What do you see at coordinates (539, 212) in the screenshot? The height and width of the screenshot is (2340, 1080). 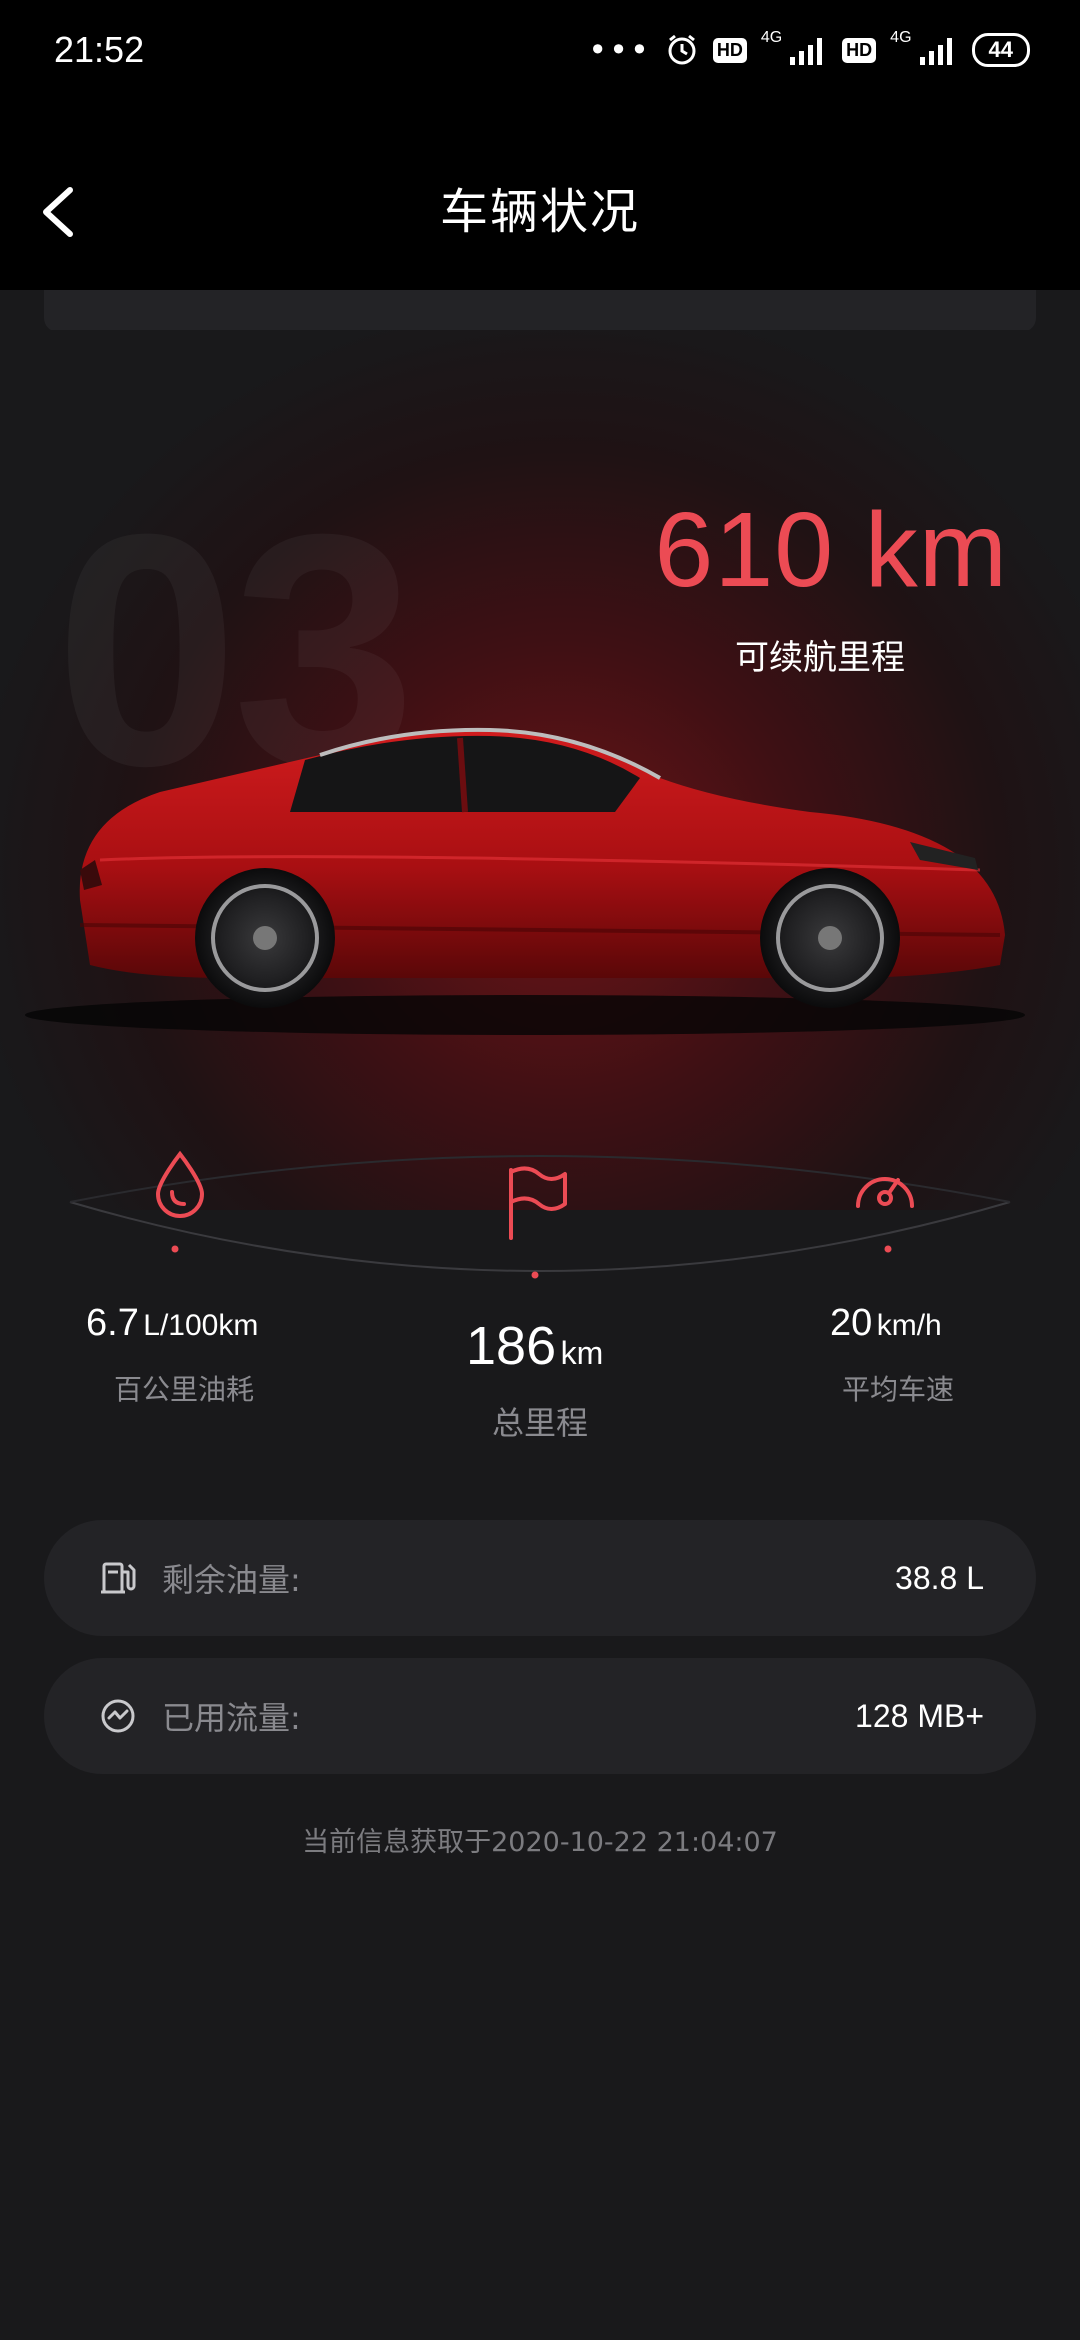 I see `page-title: 车辆状况` at bounding box center [539, 212].